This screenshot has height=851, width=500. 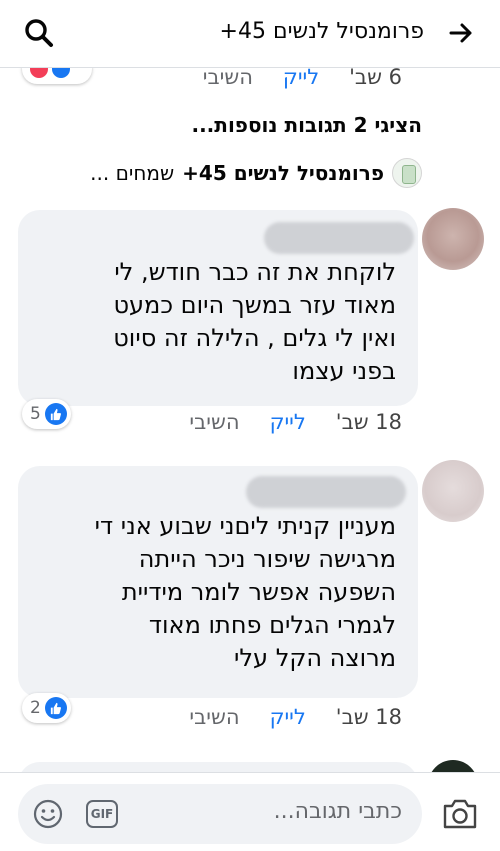 I want to click on reaction-badge: 2, so click(x=46, y=708).